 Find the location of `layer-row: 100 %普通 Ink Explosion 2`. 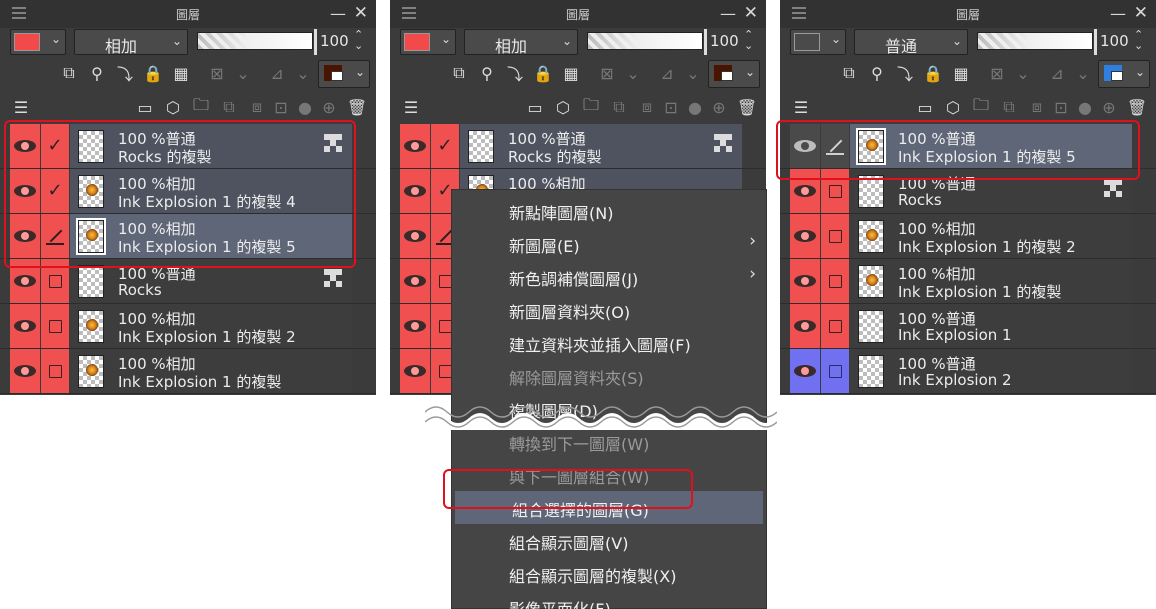

layer-row: 100 %普通 Ink Explosion 2 is located at coordinates (968, 371).